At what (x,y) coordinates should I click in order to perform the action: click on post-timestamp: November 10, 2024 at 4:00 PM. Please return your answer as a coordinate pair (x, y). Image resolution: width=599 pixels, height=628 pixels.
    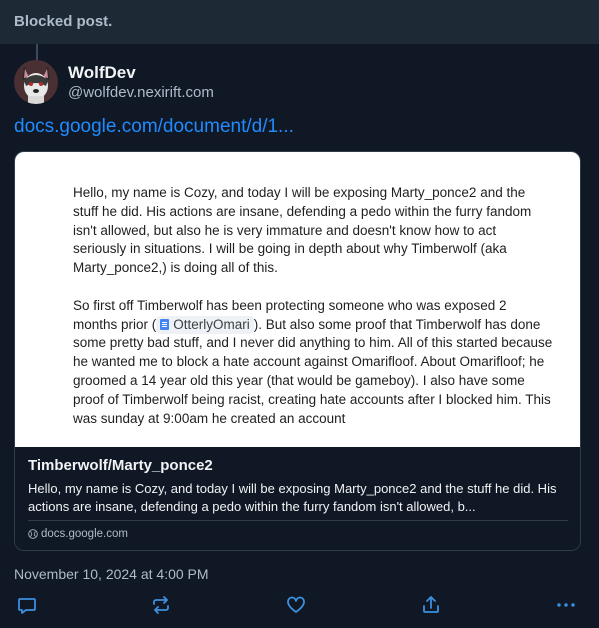
    Looking at the image, I should click on (111, 574).